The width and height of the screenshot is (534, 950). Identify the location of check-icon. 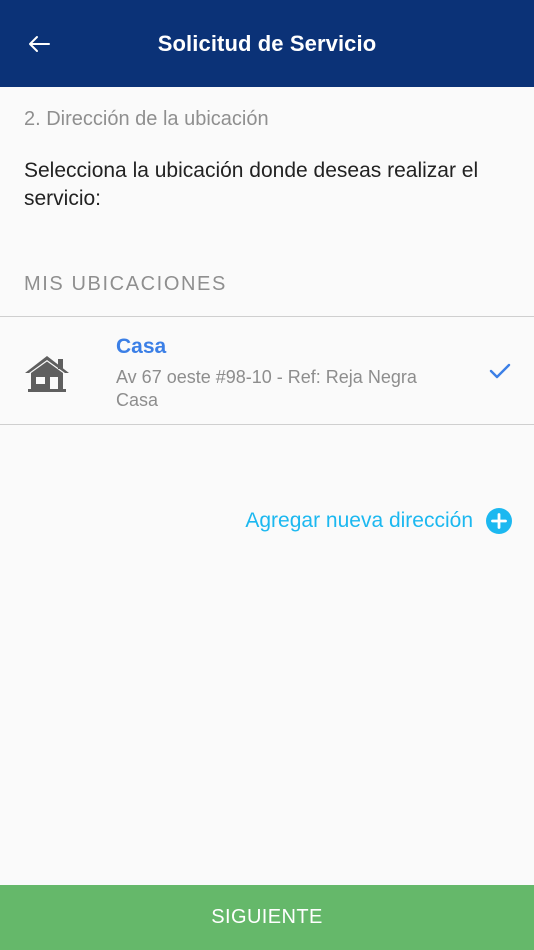
(500, 371).